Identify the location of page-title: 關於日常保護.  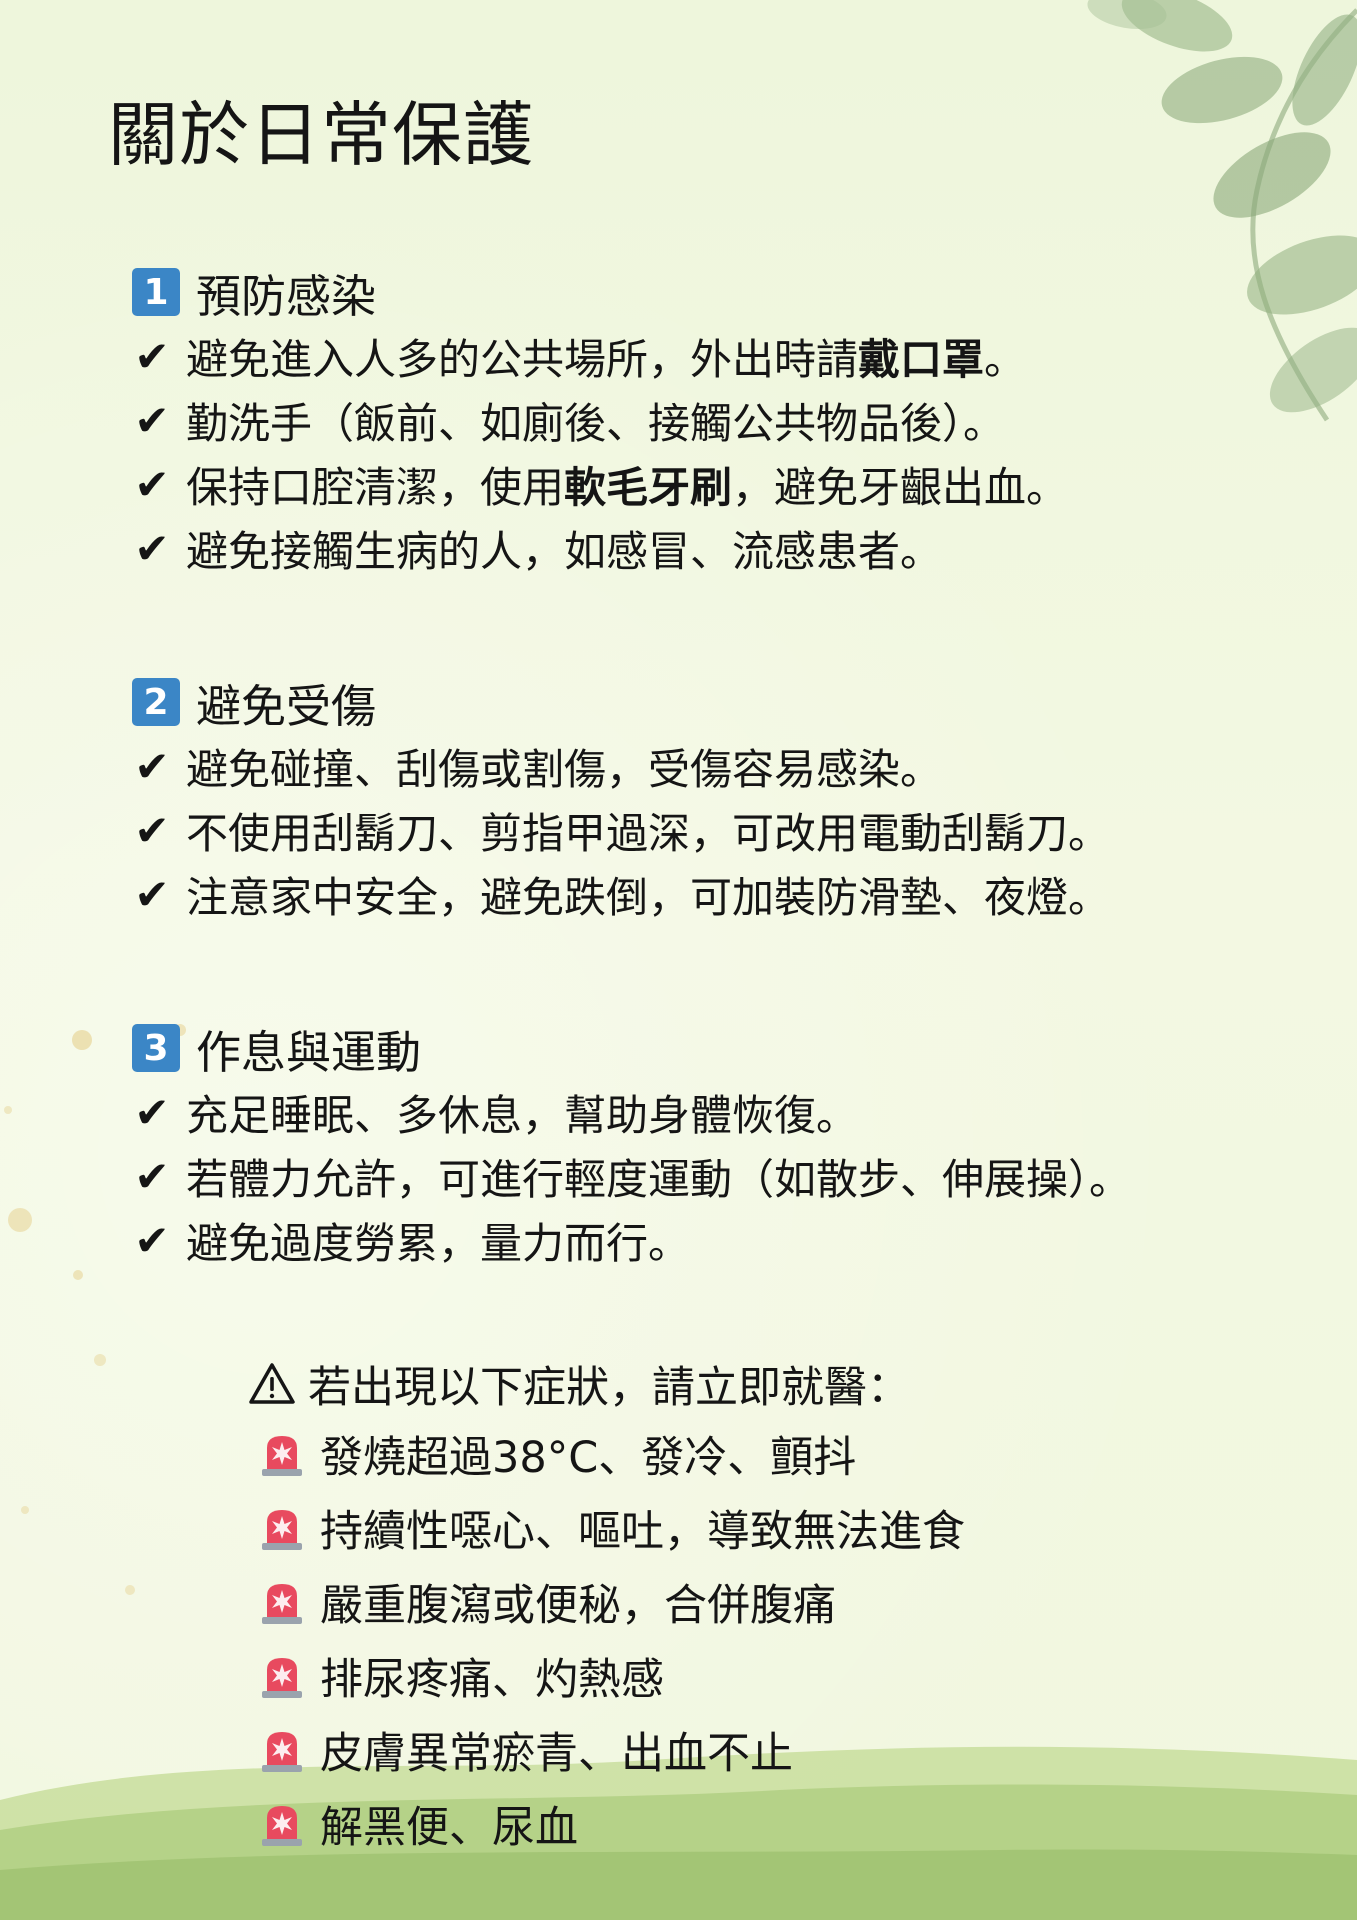
(321, 135).